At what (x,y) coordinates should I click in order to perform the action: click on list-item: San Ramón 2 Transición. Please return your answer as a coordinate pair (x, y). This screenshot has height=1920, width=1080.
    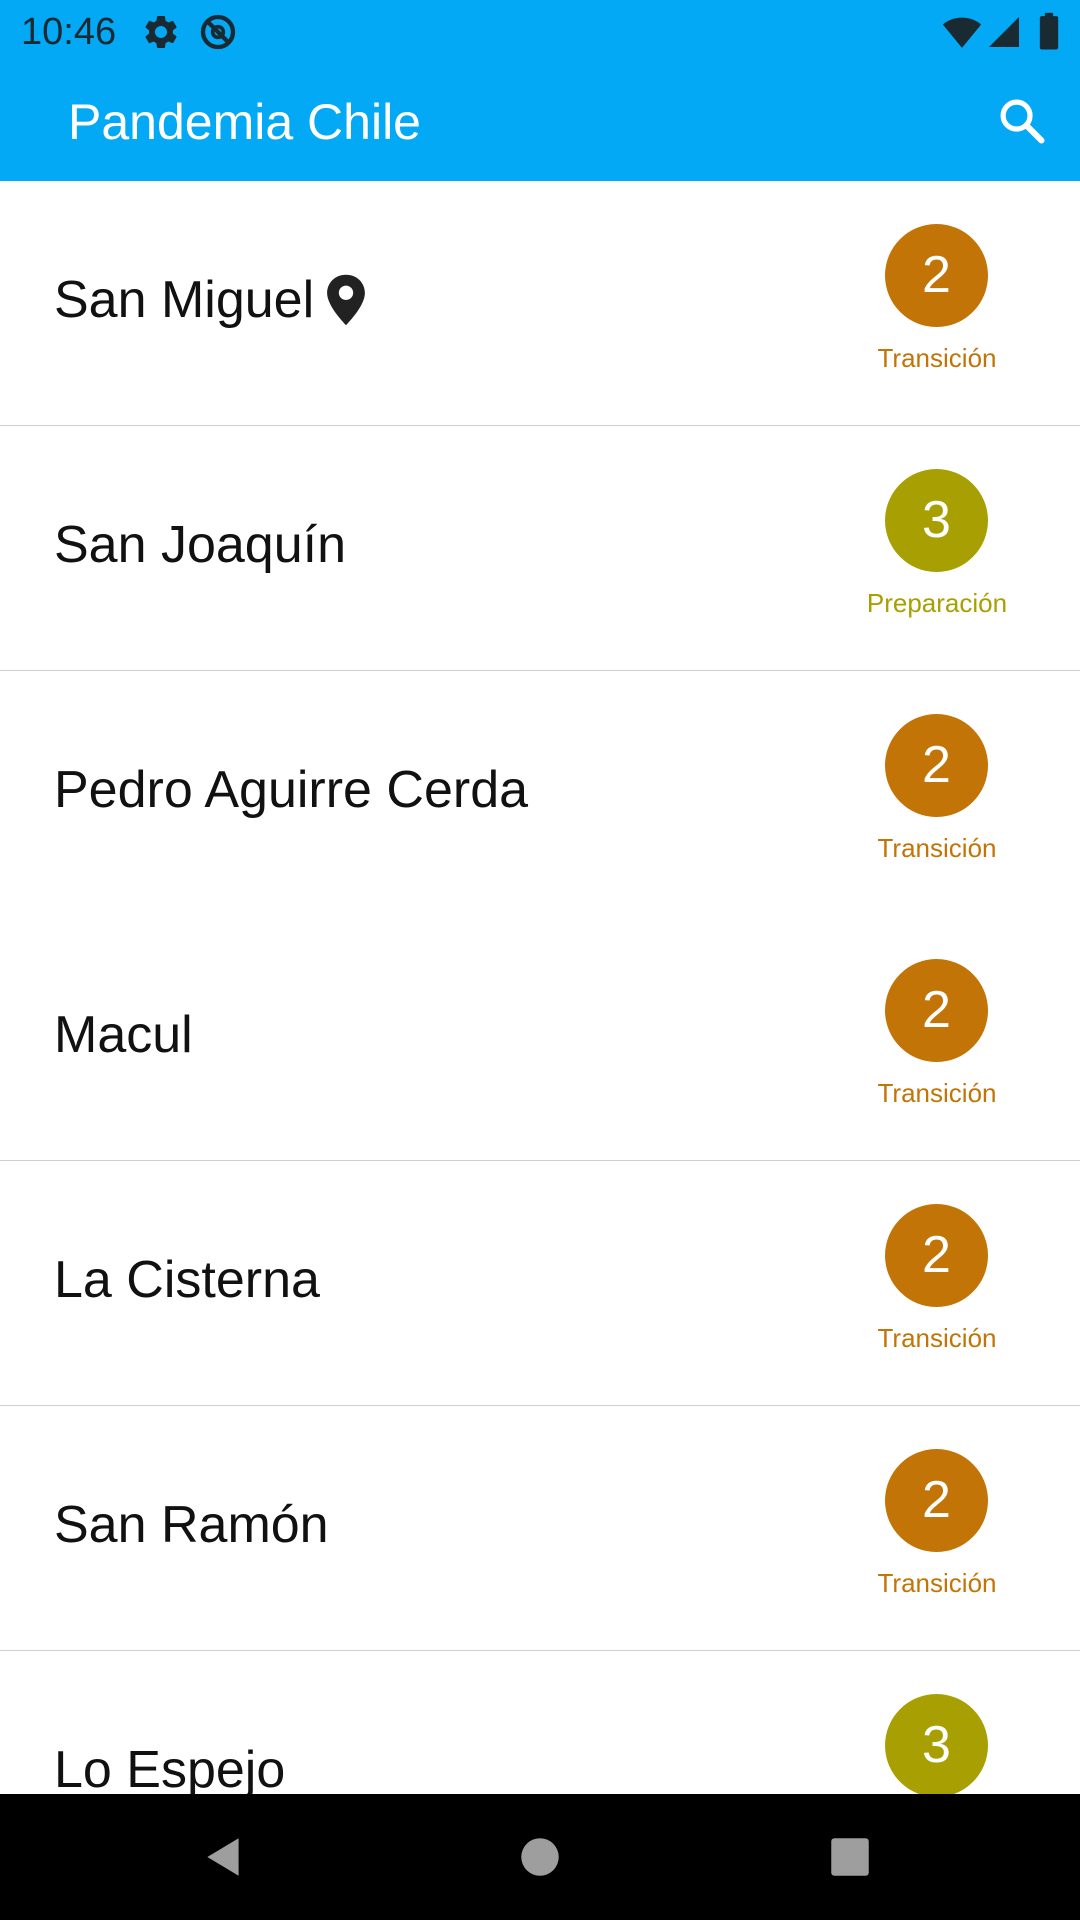
    Looking at the image, I should click on (540, 1528).